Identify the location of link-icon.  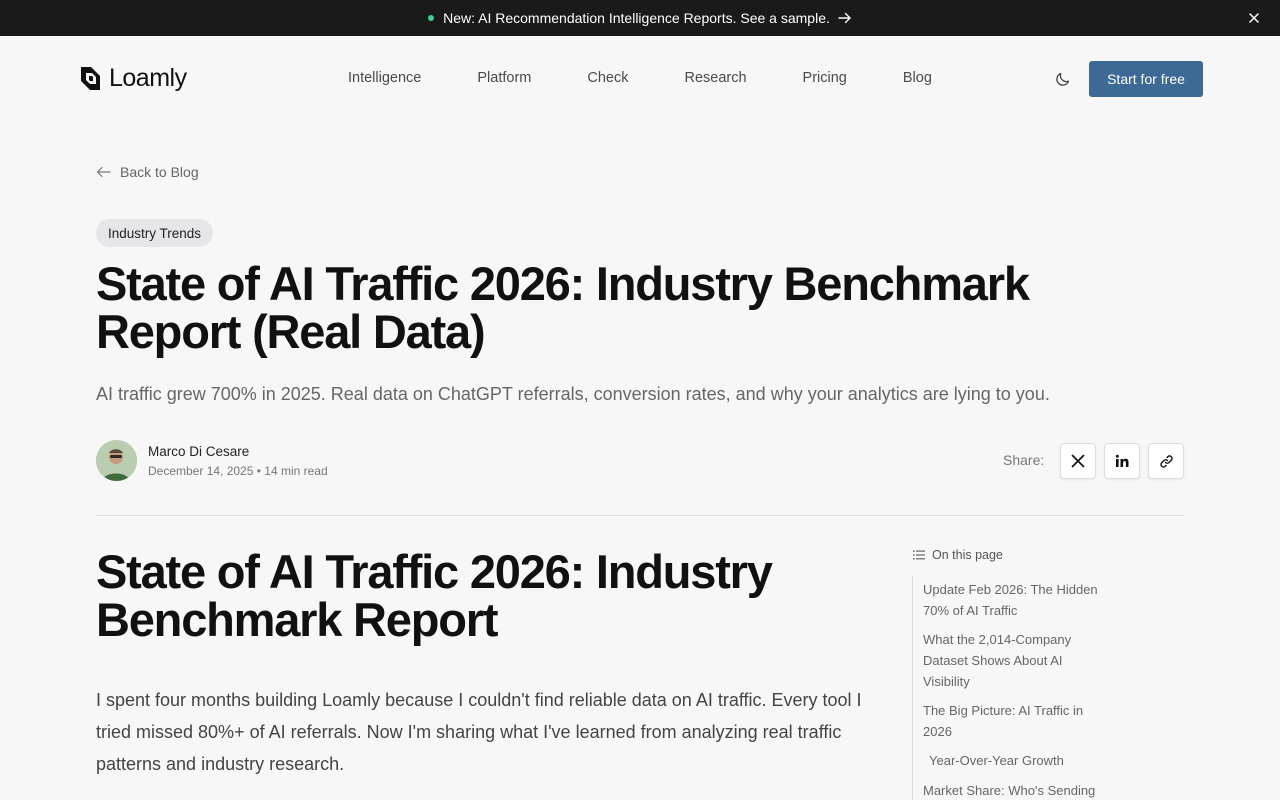
(1166, 461).